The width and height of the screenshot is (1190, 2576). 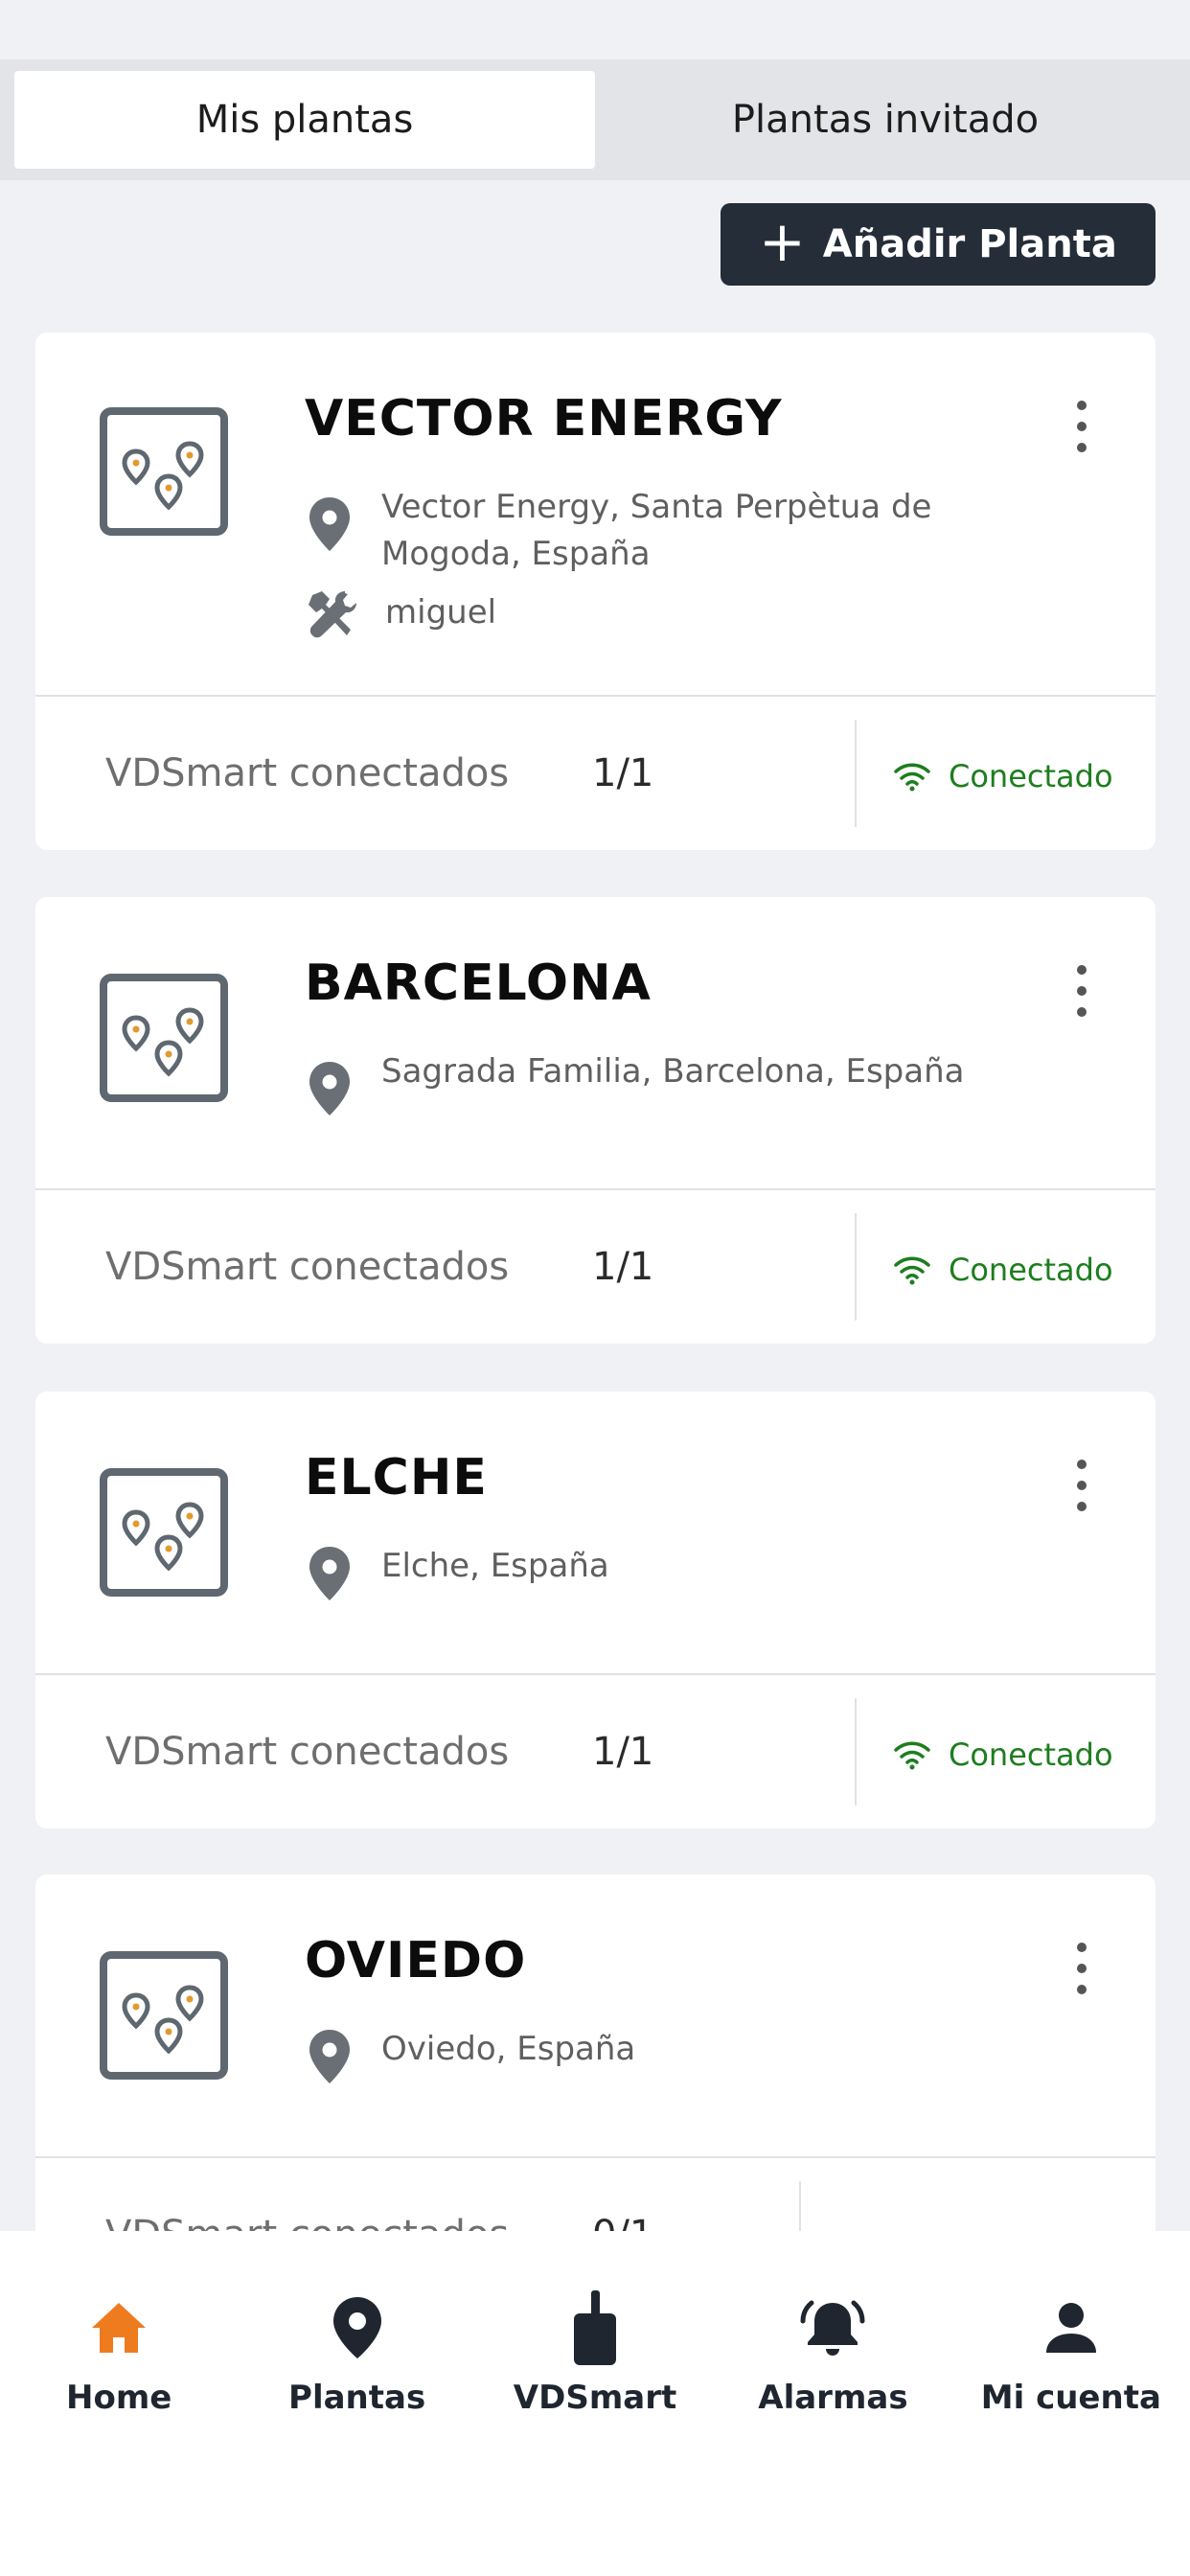 What do you see at coordinates (495, 1566) in the screenshot?
I see `plant-location: Elche, España` at bounding box center [495, 1566].